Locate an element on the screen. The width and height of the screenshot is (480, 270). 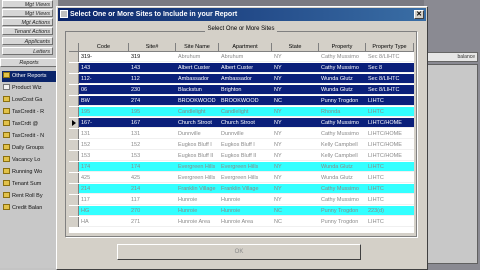
nav-button-mgt-views-2: Mgt Views is located at coordinates (27, 13).